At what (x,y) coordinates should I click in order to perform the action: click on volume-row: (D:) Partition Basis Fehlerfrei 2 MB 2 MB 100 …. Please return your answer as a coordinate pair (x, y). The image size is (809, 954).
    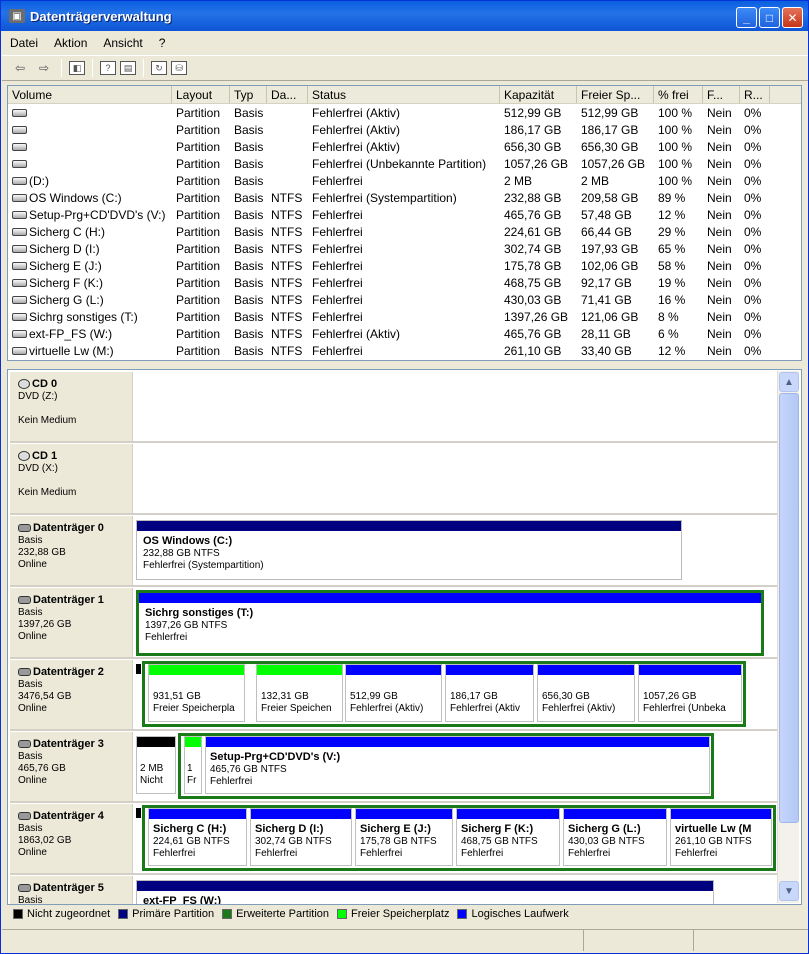
    Looking at the image, I should click on (404, 180).